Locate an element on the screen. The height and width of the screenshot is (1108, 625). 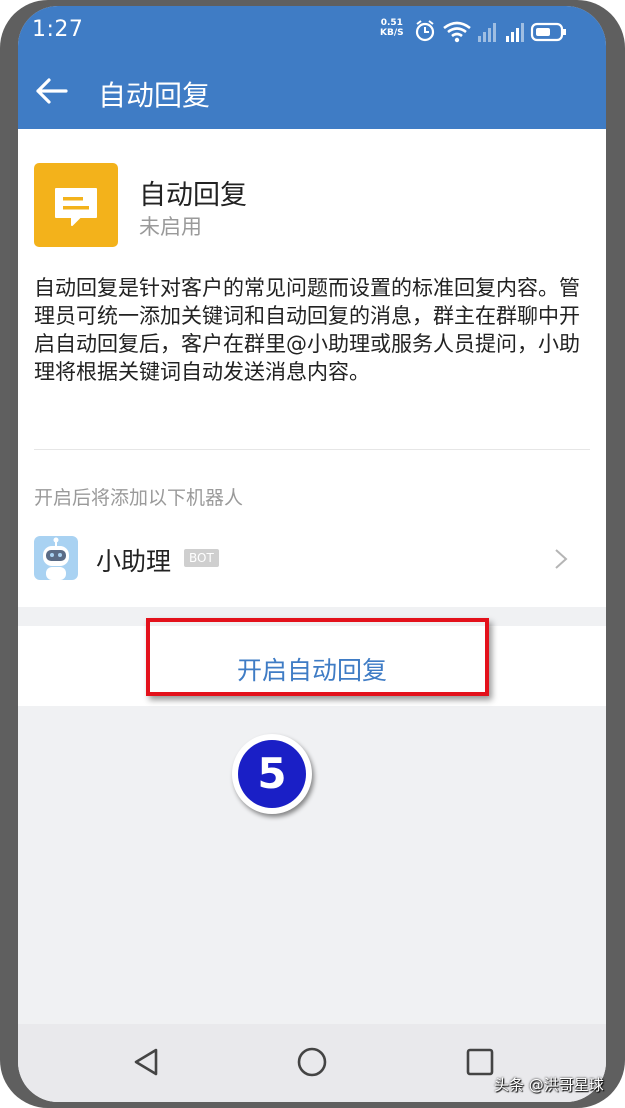
watermark: 头条 @洪哥星球 is located at coordinates (549, 1085).